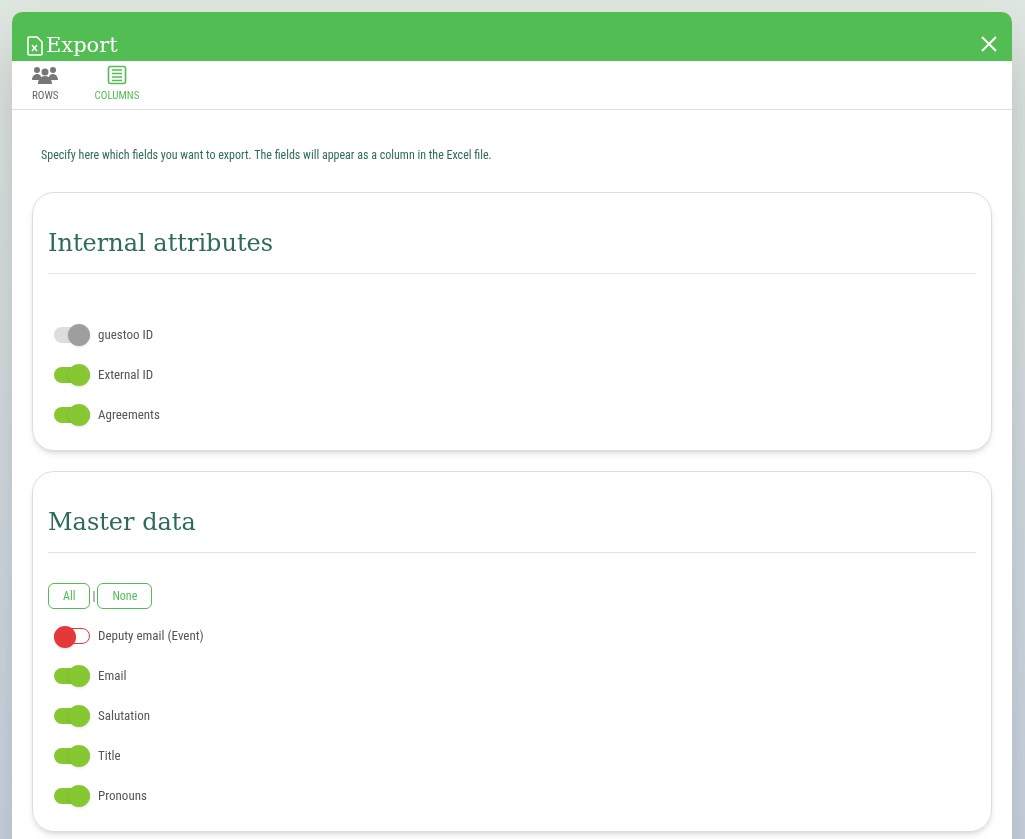 This screenshot has width=1025, height=839. I want to click on field-label: Salutation, so click(124, 716).